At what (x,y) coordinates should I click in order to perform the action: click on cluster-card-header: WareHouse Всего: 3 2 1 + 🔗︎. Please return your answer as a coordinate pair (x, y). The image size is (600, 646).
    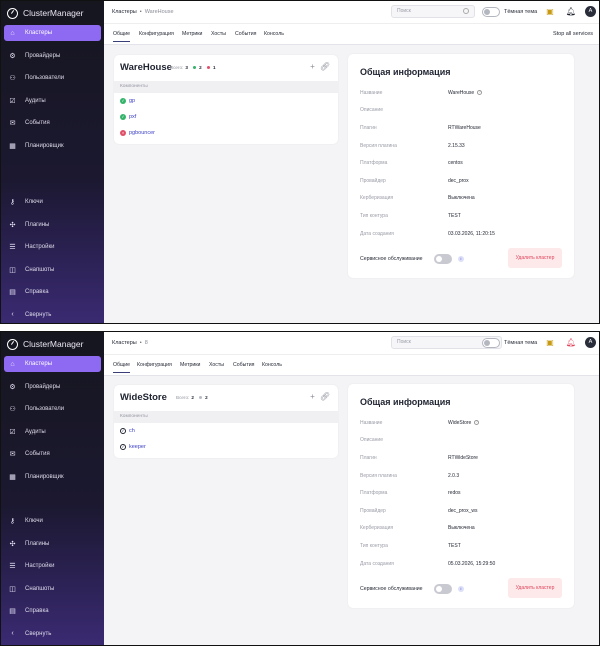
    Looking at the image, I should click on (226, 68).